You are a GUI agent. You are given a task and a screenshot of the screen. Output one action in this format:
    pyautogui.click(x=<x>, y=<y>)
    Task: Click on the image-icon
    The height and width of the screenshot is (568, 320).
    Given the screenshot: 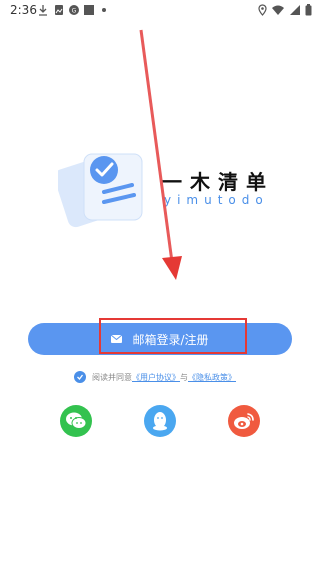 What is the action you would take?
    pyautogui.click(x=59, y=10)
    